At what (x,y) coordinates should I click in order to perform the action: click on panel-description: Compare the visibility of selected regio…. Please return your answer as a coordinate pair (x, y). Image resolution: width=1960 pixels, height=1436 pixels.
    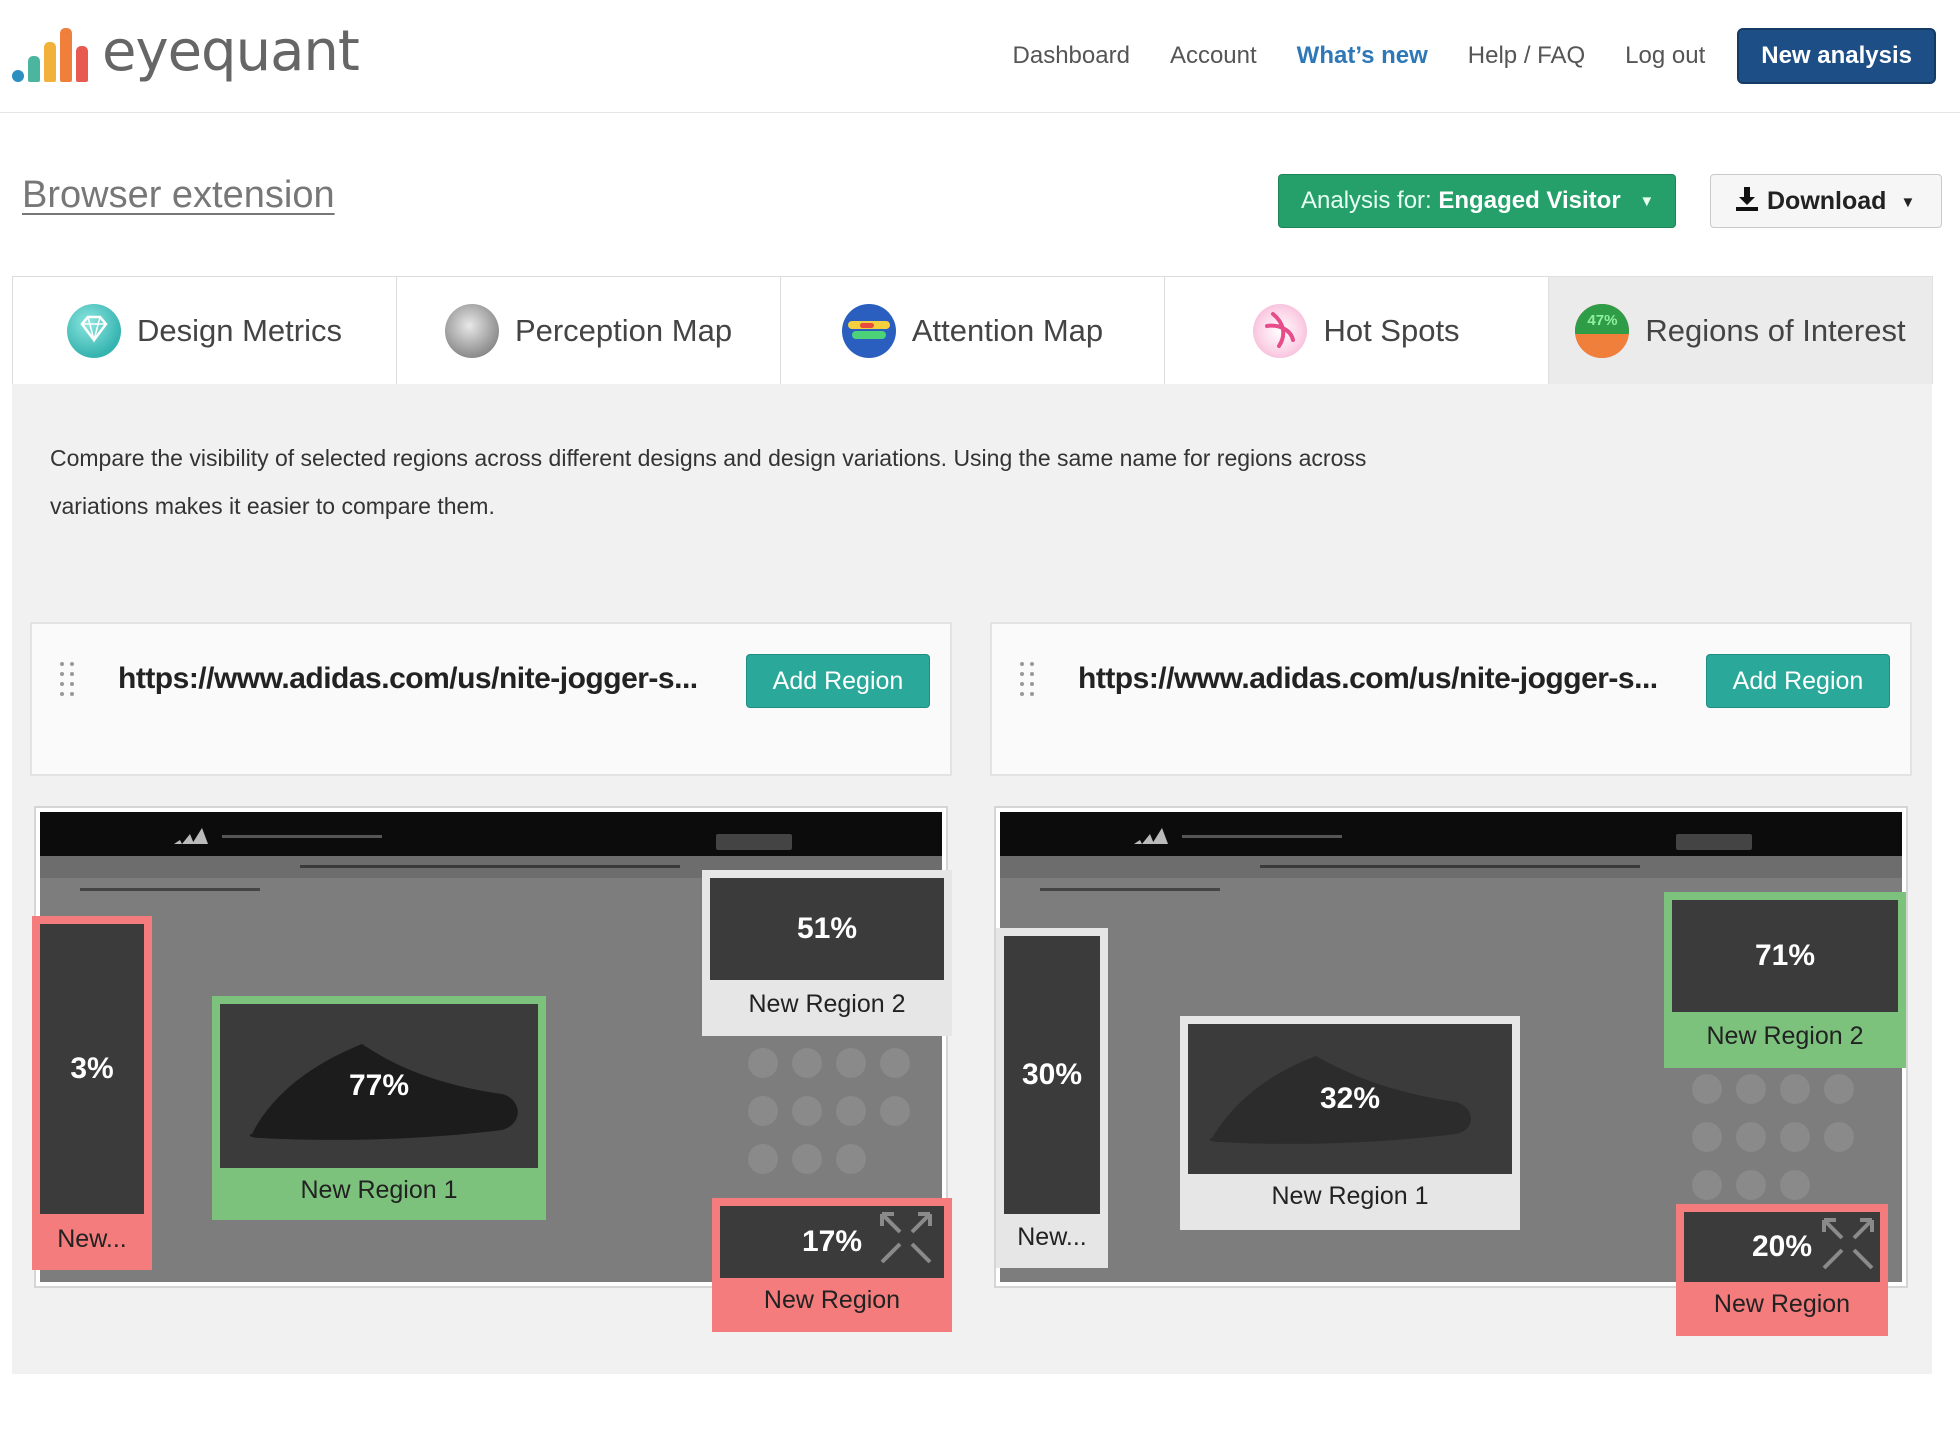
    Looking at the image, I should click on (708, 482).